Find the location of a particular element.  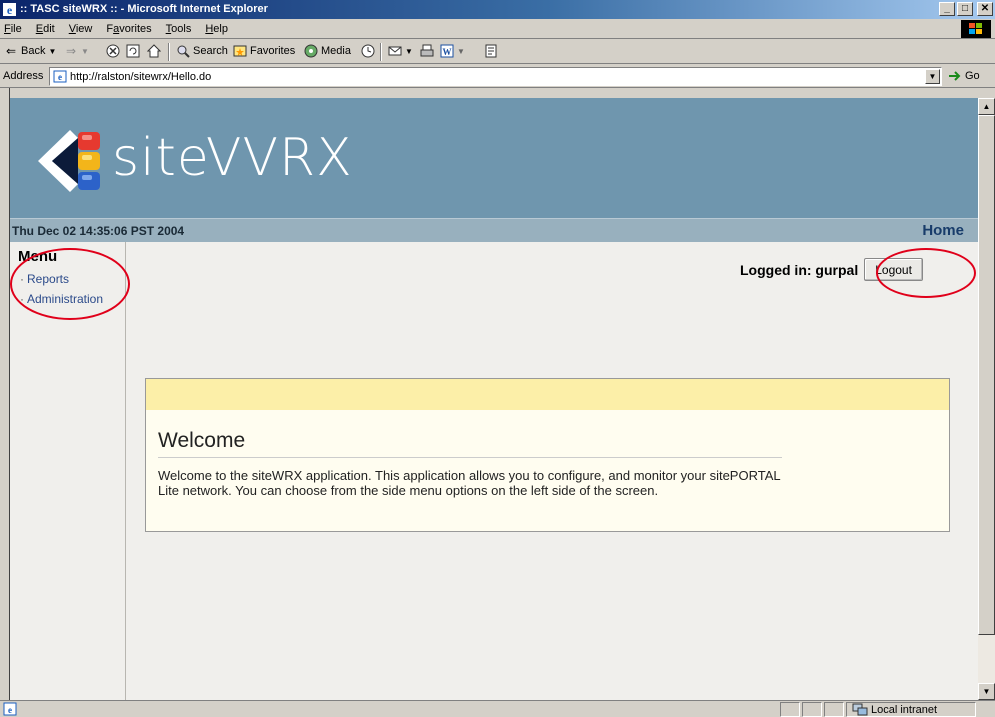

logout-button: Logout is located at coordinates (893, 269).